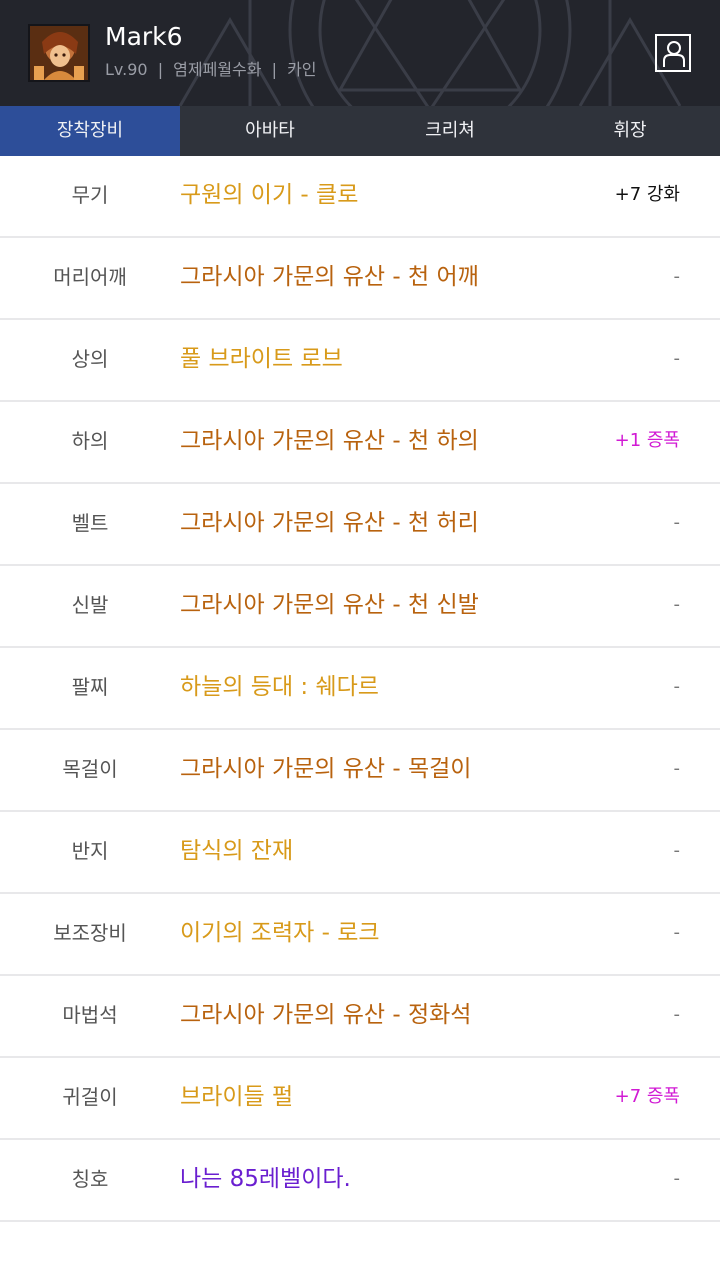  Describe the element at coordinates (360, 853) in the screenshot. I see `equipment-row: 반지 탐식의 잔재 -` at that location.